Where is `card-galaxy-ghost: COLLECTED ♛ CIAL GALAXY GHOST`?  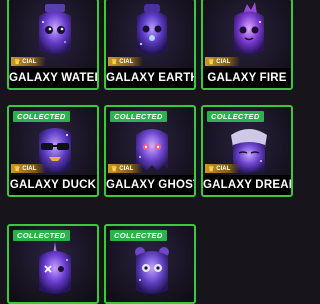 card-galaxy-ghost: COLLECTED ♛ CIAL GALAXY GHOST is located at coordinates (150, 151).